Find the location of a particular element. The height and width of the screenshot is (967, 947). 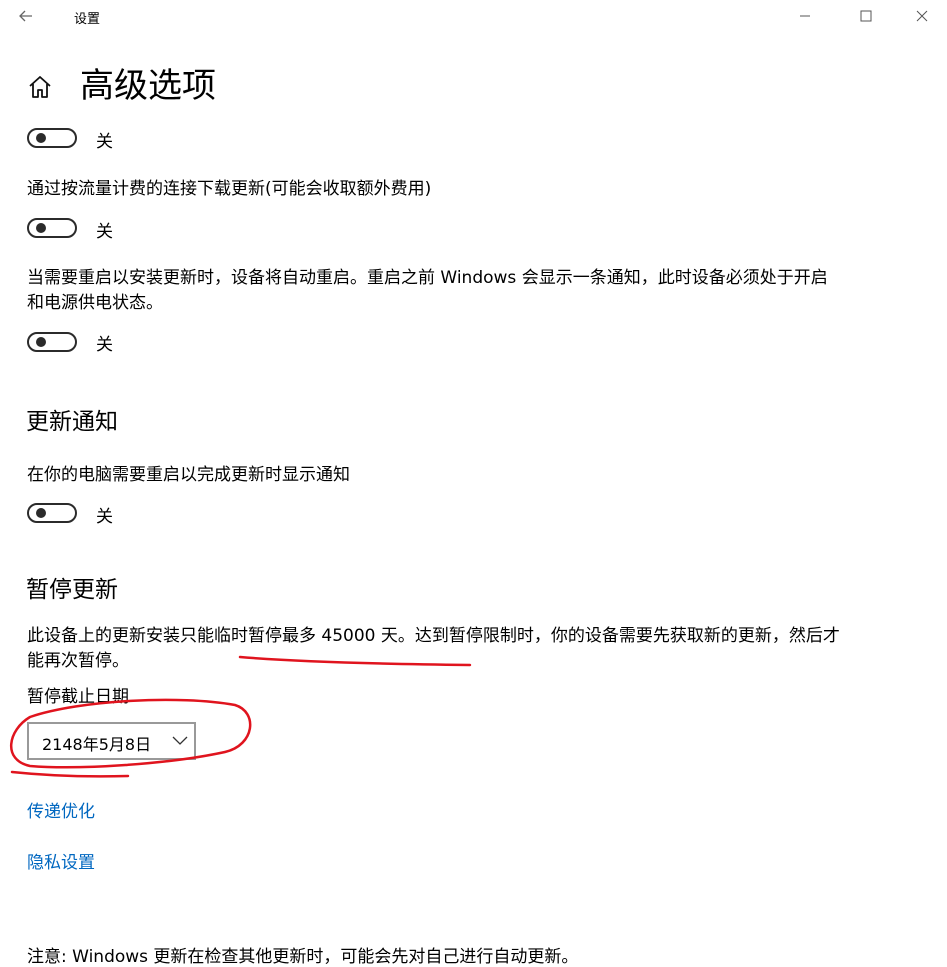

pause-updates-description-line2: 能再次暂停。 is located at coordinates (78, 661).